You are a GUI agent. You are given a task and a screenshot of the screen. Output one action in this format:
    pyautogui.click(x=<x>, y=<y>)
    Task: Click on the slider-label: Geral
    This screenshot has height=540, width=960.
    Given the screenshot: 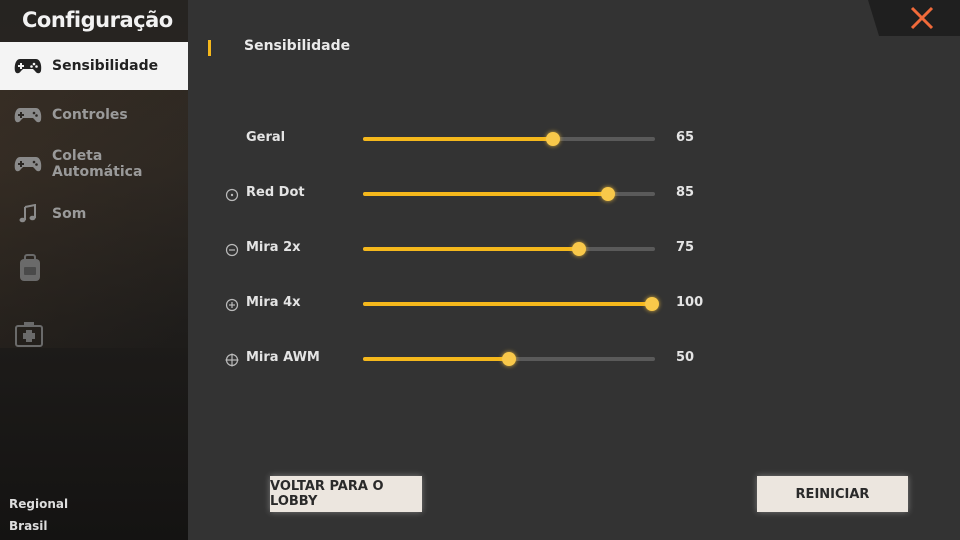 What is the action you would take?
    pyautogui.click(x=266, y=137)
    